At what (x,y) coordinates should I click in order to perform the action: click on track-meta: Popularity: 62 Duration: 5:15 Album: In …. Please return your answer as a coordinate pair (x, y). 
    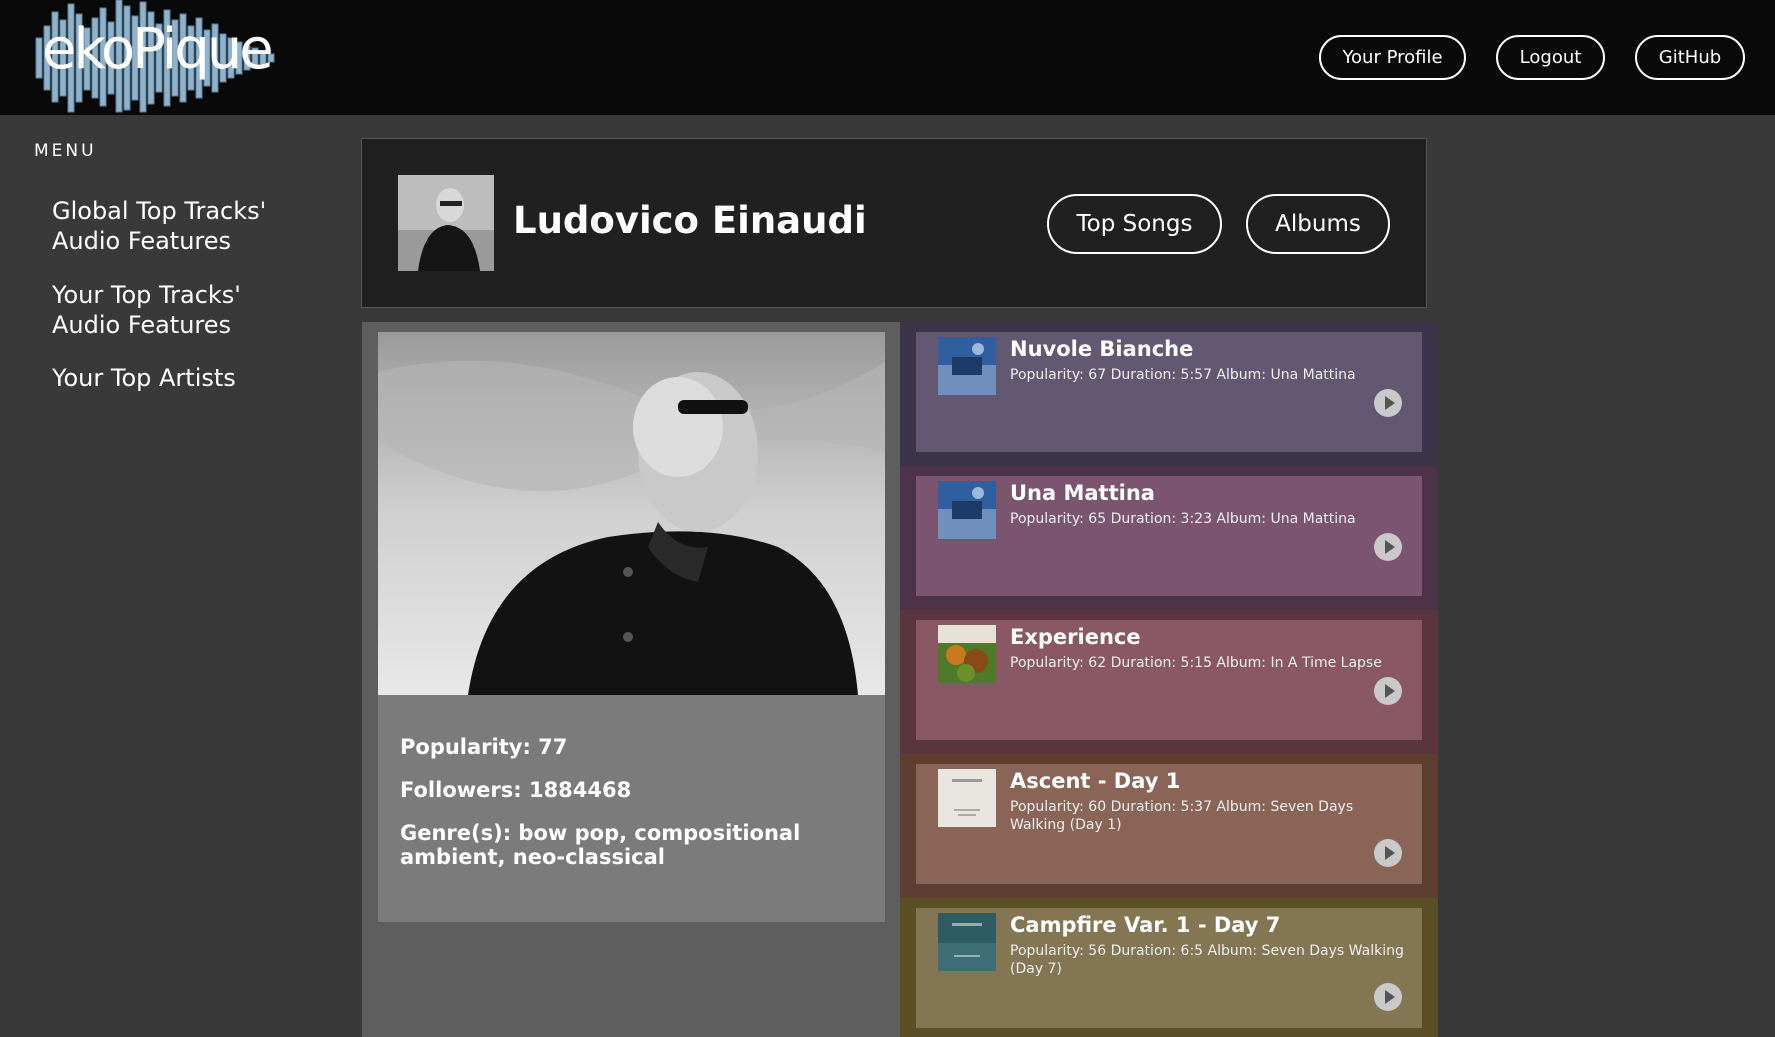
    Looking at the image, I should click on (1196, 663).